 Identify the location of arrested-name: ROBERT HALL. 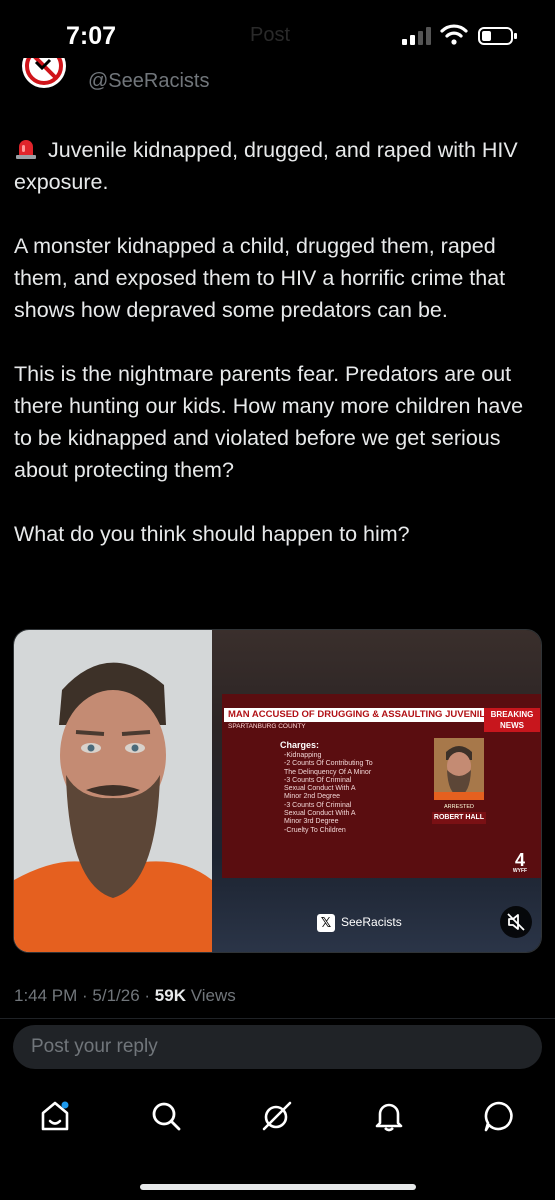
(459, 818).